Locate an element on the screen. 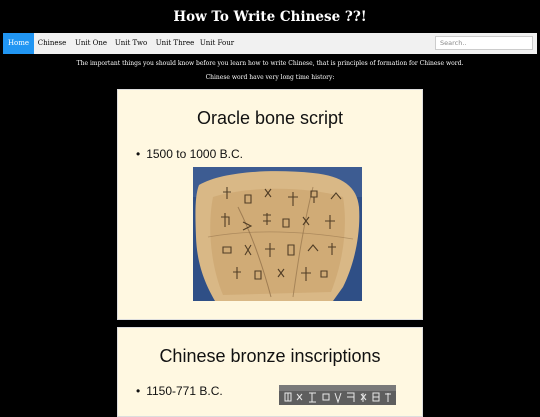 This screenshot has width=540, height=417. bronze-inscription-image is located at coordinates (337, 395).